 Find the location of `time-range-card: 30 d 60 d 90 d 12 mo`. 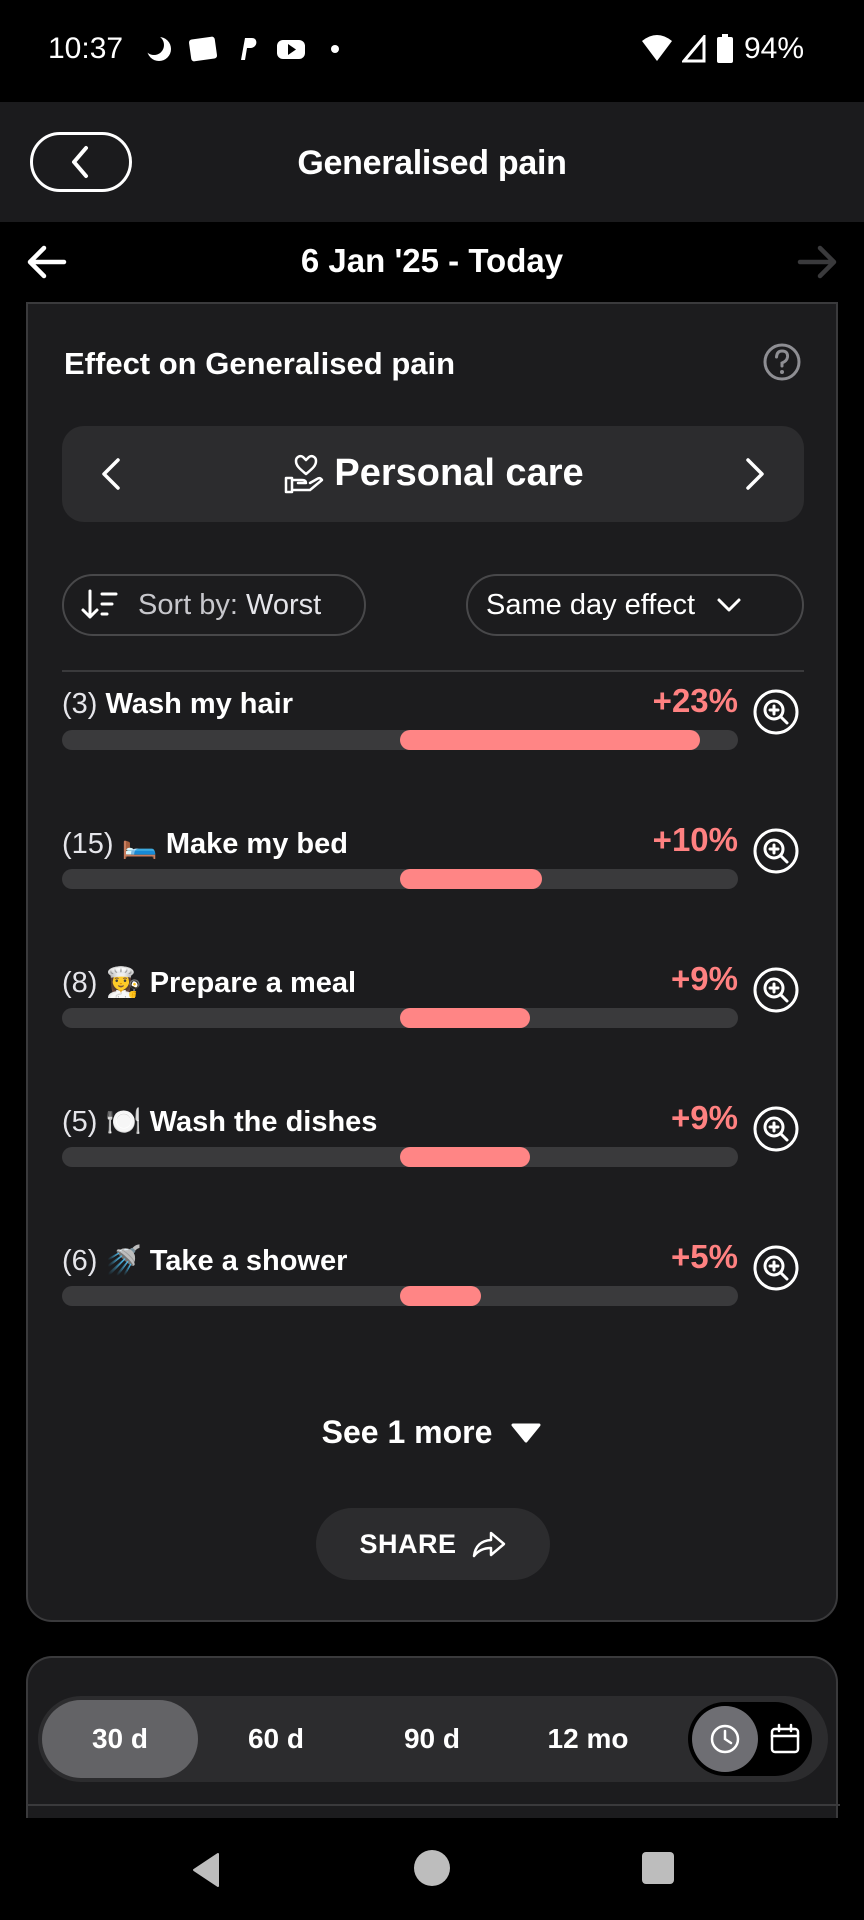

time-range-card: 30 d 60 d 90 d 12 mo is located at coordinates (433, 1741).